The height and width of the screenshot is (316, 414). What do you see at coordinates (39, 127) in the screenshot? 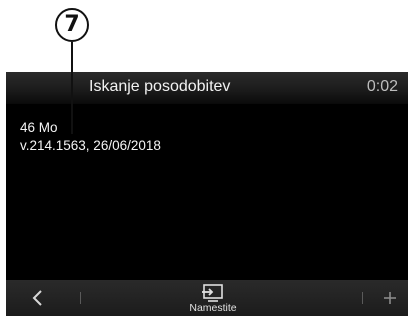
I see `update-size: 46 Mo` at bounding box center [39, 127].